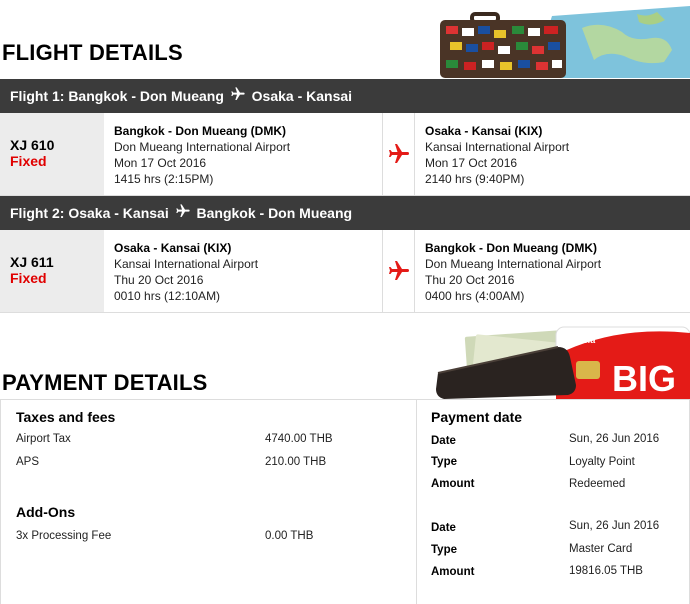 Image resolution: width=690 pixels, height=604 pixels. Describe the element at coordinates (602, 462) in the screenshot. I see `payment-type-value: Loyalty Point` at that location.